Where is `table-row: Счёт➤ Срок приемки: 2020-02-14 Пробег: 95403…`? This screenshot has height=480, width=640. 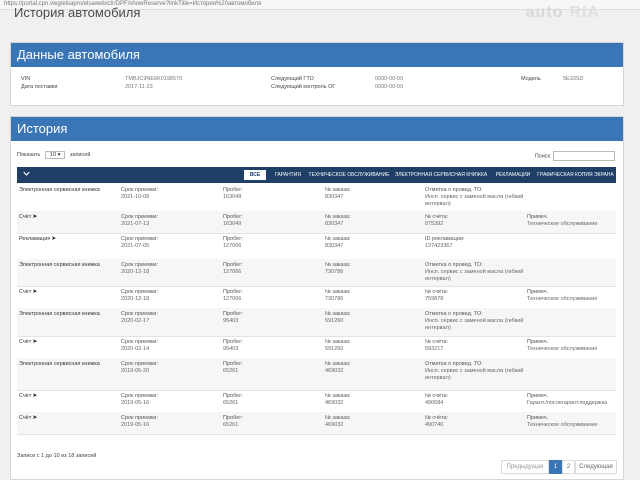 table-row: Счёт➤ Срок приемки: 2020-02-14 Пробег: 95403… is located at coordinates (316, 347).